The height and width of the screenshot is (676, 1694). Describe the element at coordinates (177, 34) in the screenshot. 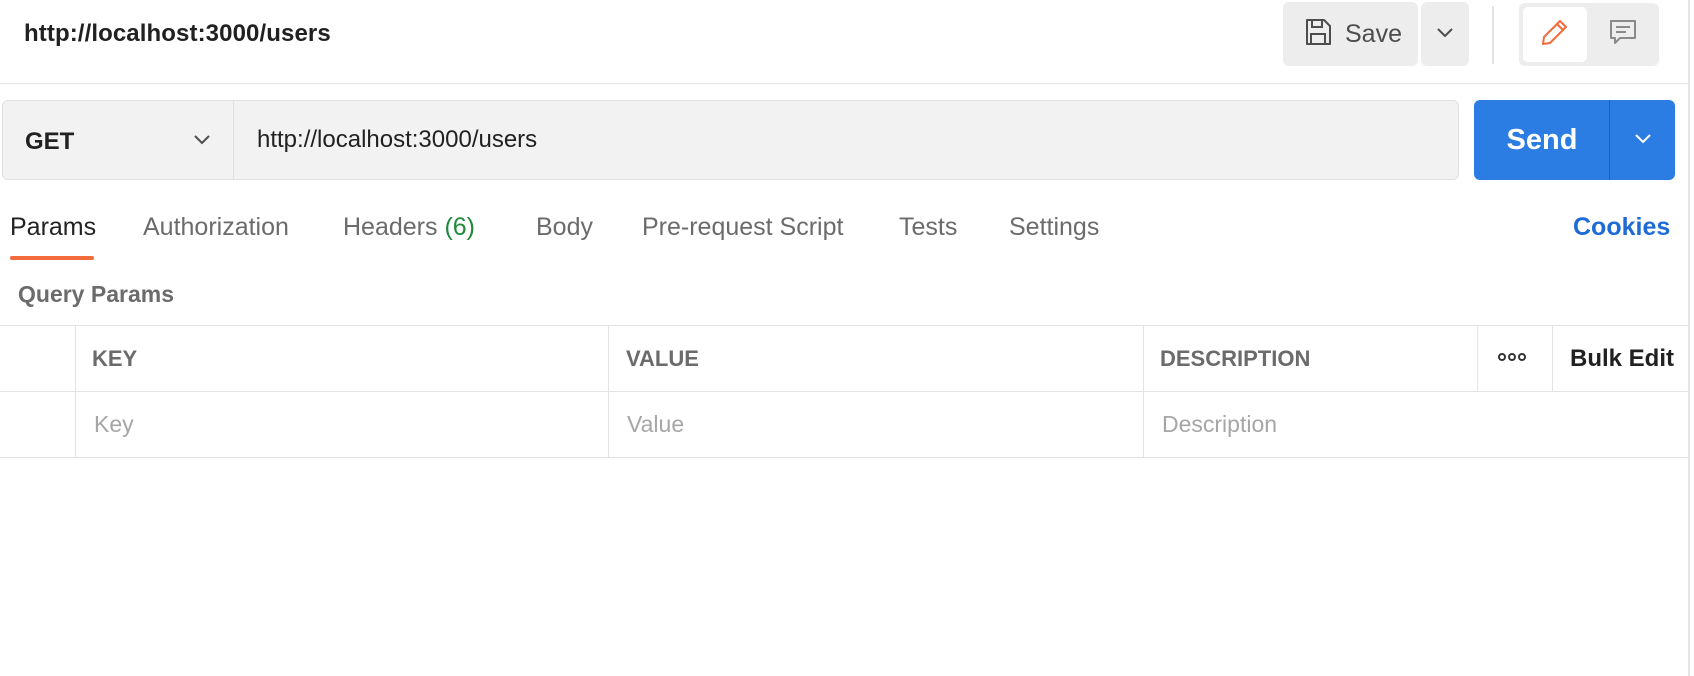

I see `request-name: http://localhost:3000/users` at that location.